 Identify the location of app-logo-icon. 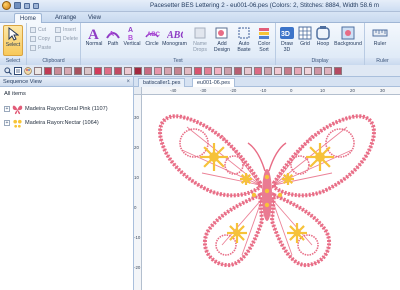
(6, 5).